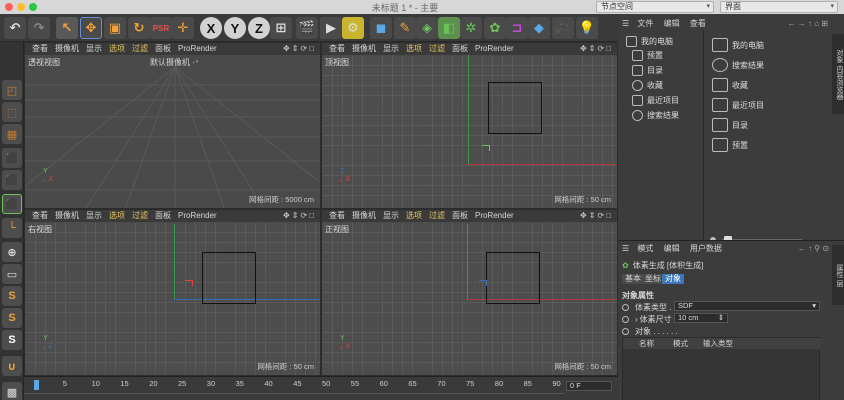 This screenshot has width=844, height=400. Describe the element at coordinates (331, 28) in the screenshot. I see `render-picture-viewer-icon: ▶` at that location.